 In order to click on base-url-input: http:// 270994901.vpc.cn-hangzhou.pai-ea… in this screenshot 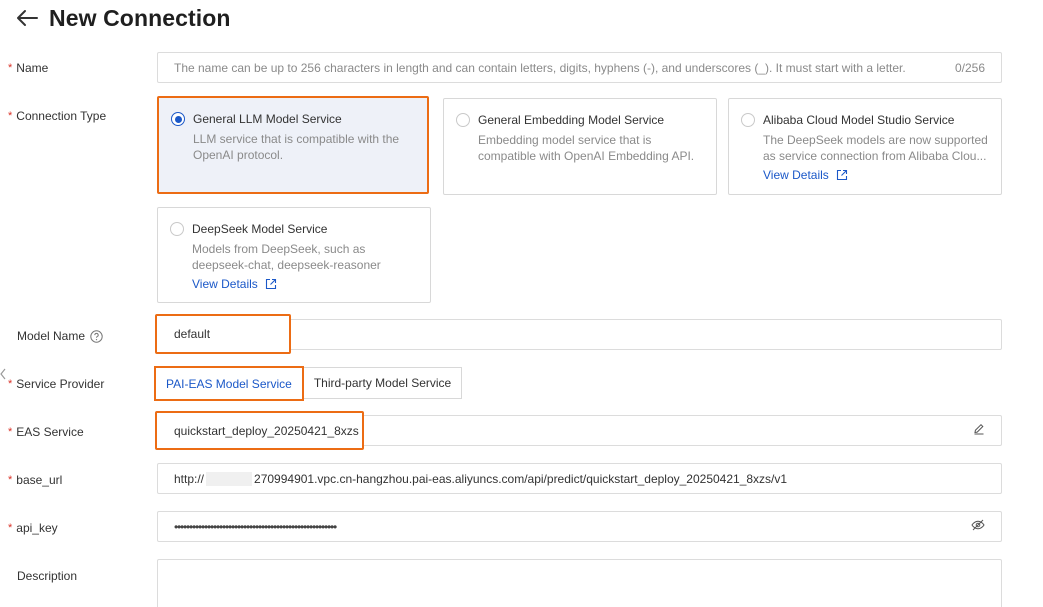, I will do `click(579, 478)`.